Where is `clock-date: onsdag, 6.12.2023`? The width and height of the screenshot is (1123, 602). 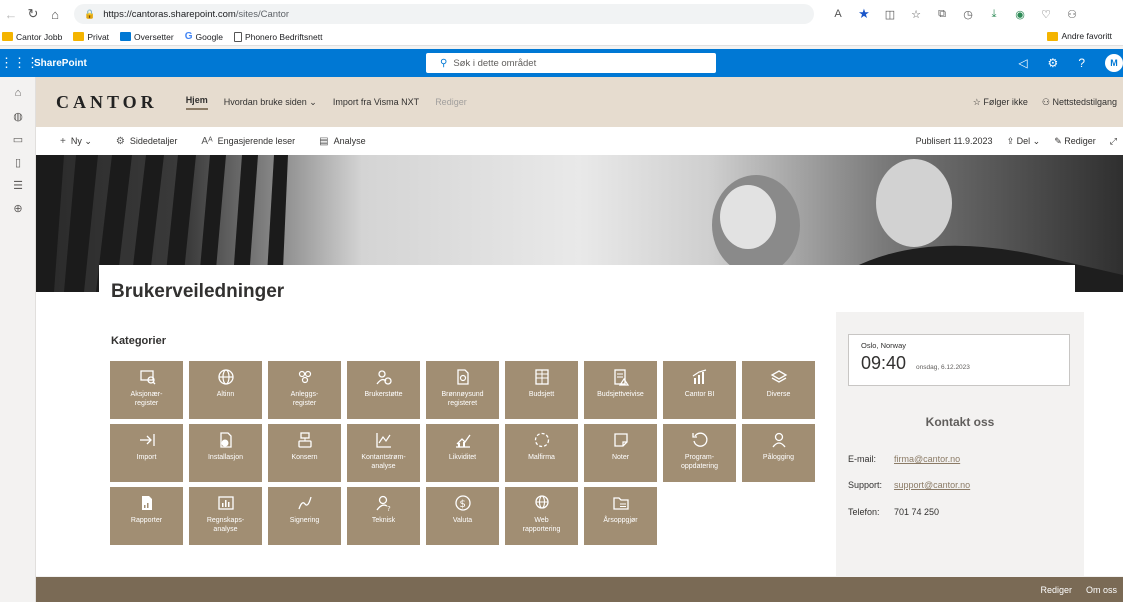 clock-date: onsdag, 6.12.2023 is located at coordinates (943, 367).